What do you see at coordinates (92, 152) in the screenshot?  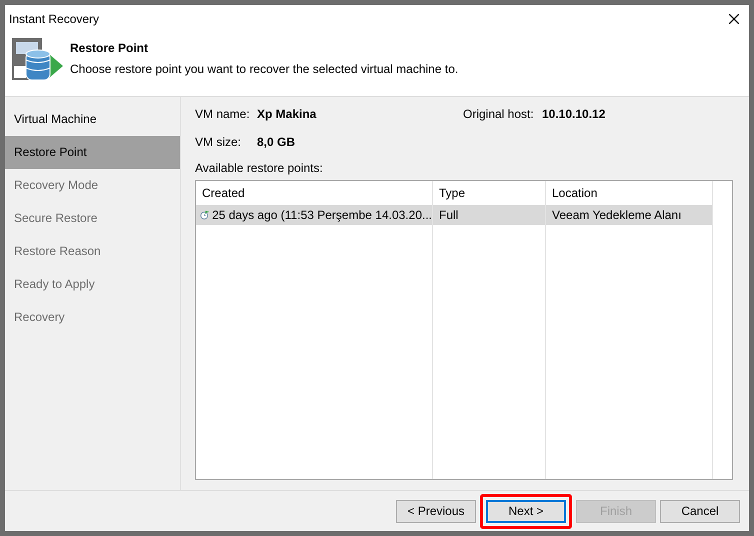 I see `wizard-step: Restore Point` at bounding box center [92, 152].